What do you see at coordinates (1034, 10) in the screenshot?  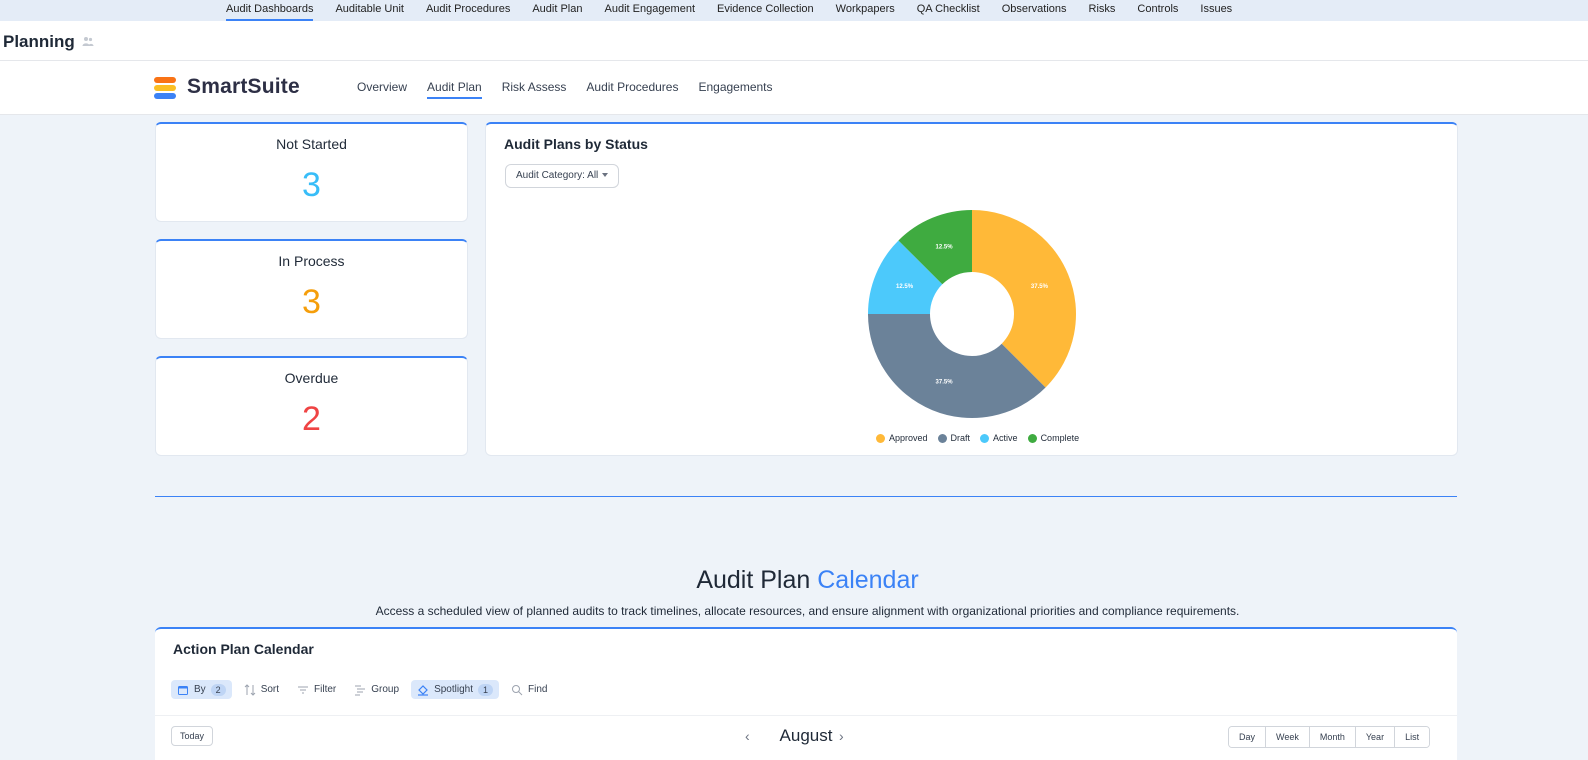 I see `tab-observations: Observations` at bounding box center [1034, 10].